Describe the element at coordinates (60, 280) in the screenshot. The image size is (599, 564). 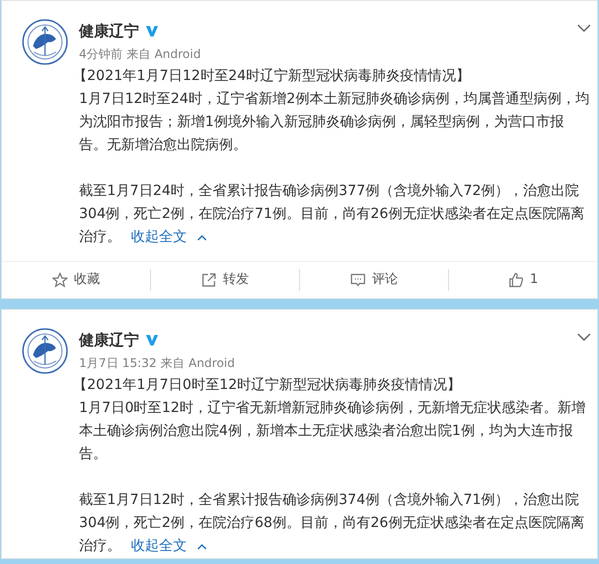
I see `star-icon` at that location.